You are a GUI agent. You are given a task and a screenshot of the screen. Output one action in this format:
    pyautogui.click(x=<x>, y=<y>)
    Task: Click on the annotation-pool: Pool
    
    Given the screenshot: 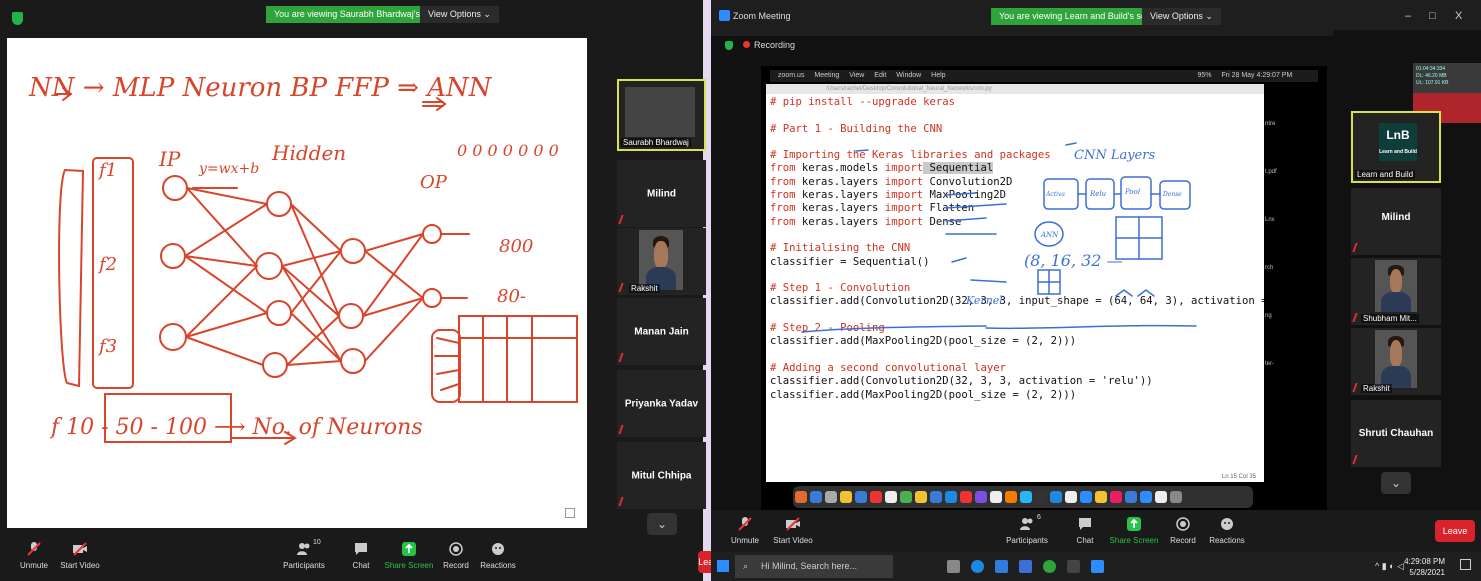 What is the action you would take?
    pyautogui.click(x=1132, y=192)
    